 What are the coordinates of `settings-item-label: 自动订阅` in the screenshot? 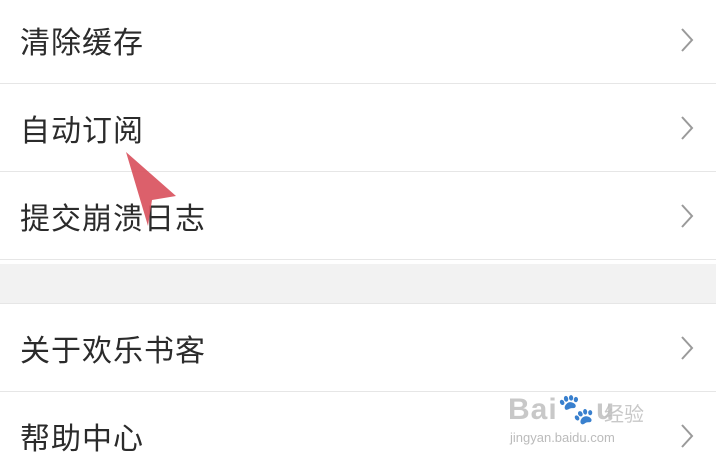 It's located at (82, 131).